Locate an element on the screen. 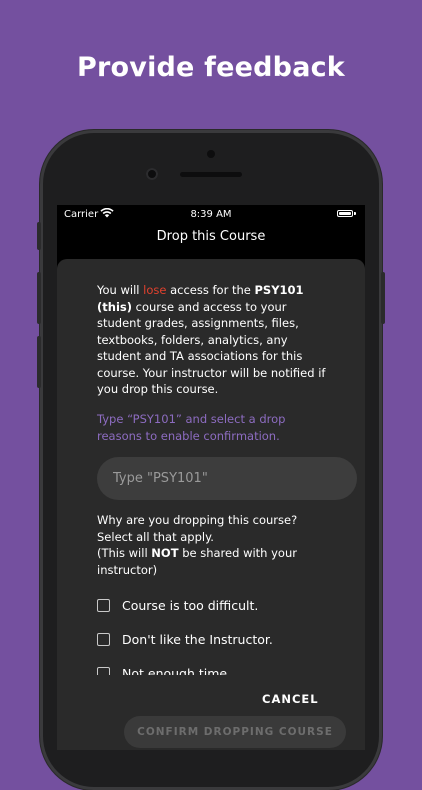 The image size is (422, 790). cancel-button: CANCEL is located at coordinates (290, 699).